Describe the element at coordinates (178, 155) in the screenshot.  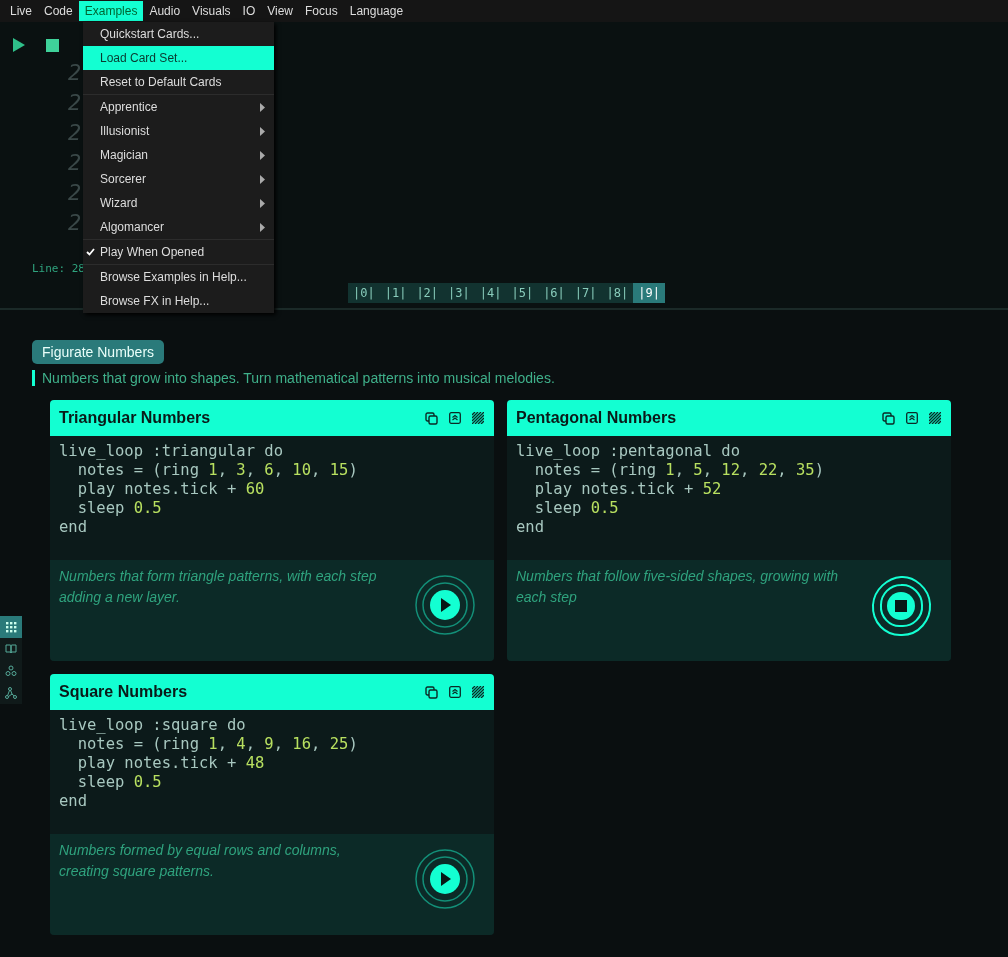
I see `menu-item: Magician` at that location.